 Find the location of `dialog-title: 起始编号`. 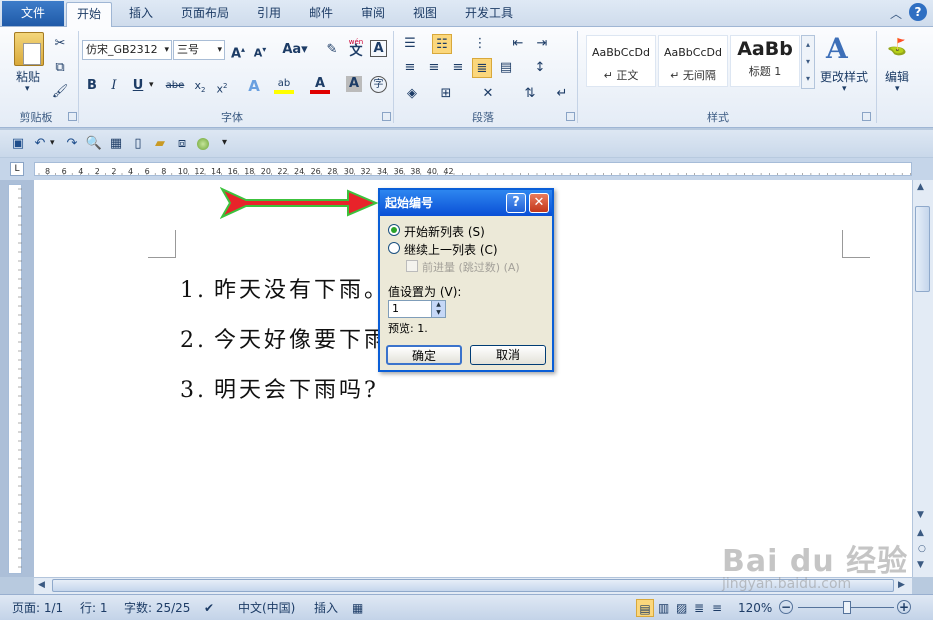

dialog-title: 起始编号 is located at coordinates (466, 203).